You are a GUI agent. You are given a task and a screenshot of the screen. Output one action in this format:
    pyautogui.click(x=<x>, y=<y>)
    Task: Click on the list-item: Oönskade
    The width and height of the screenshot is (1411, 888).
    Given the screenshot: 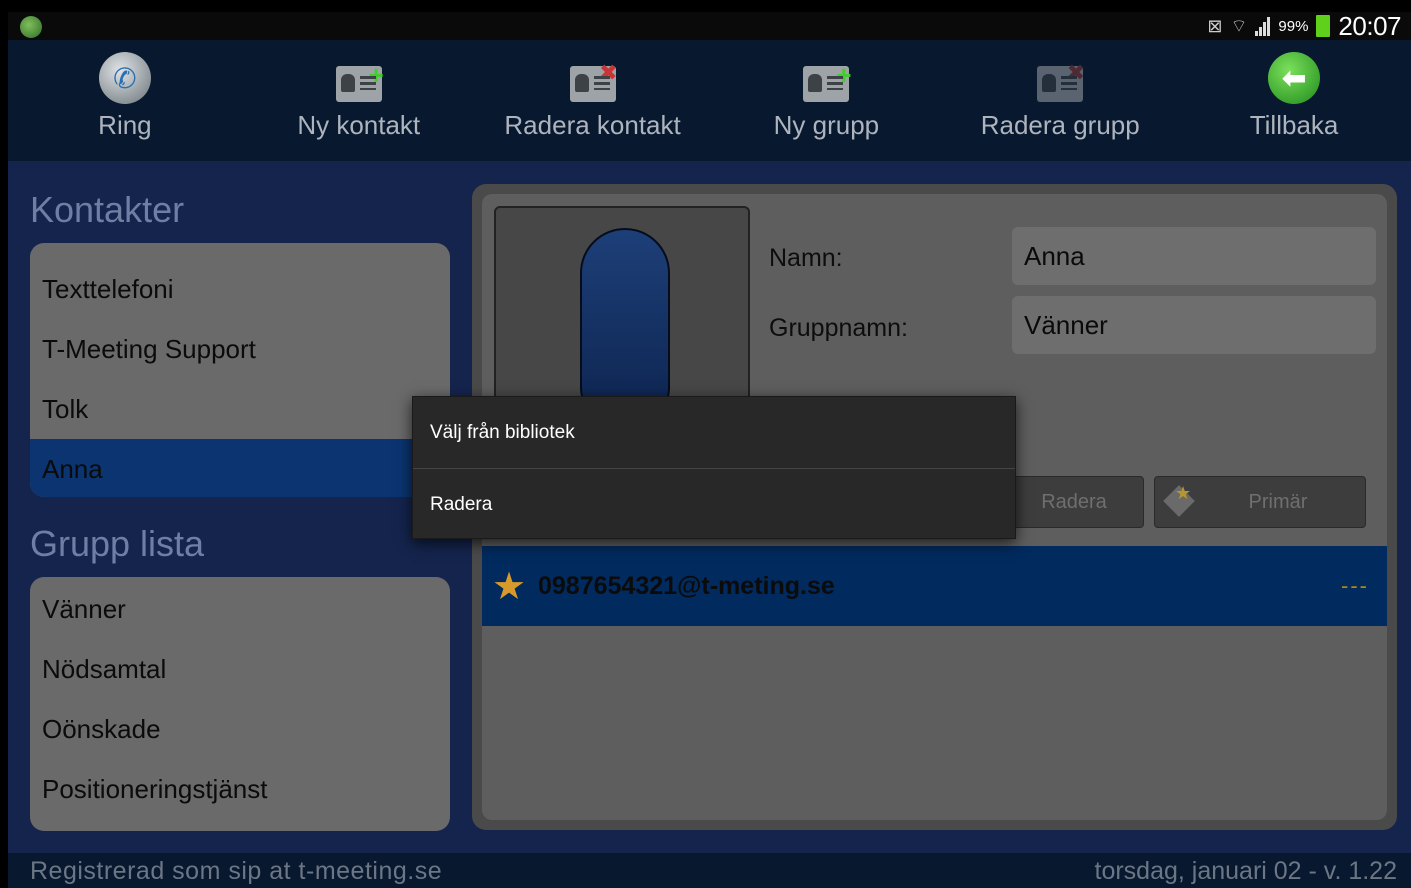 What is the action you would take?
    pyautogui.click(x=240, y=729)
    